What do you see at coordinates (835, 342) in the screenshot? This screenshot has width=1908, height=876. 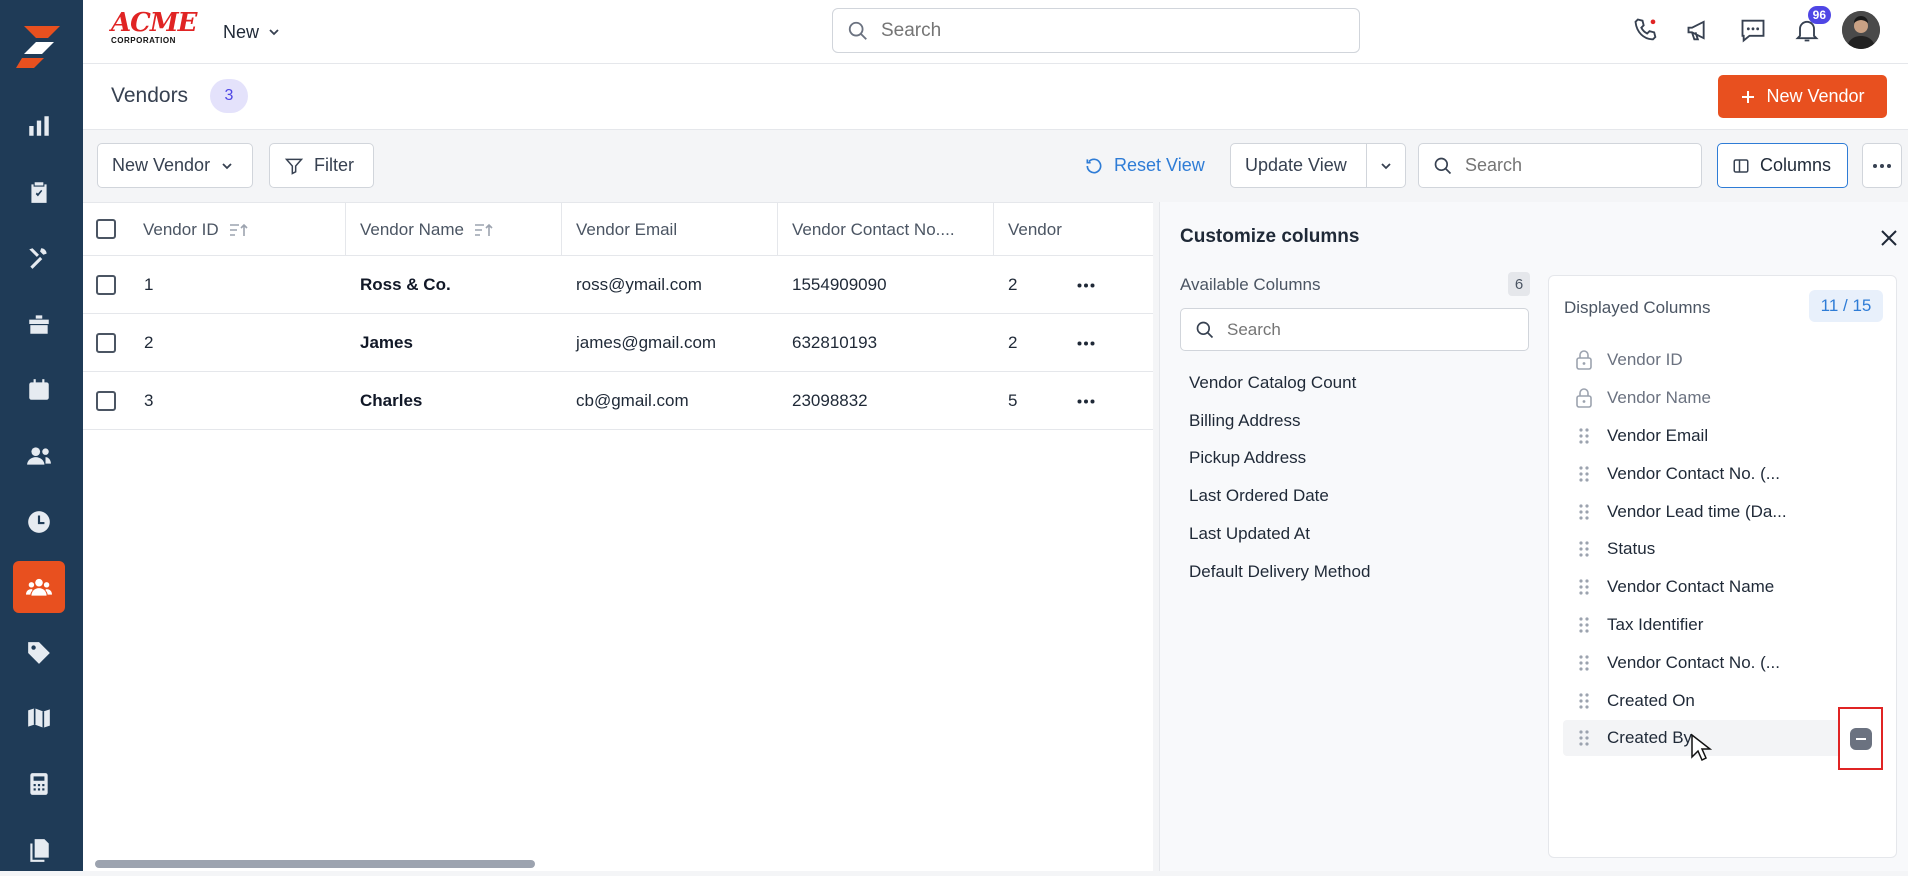 I see `cell-vendor-contact: 632810193` at bounding box center [835, 342].